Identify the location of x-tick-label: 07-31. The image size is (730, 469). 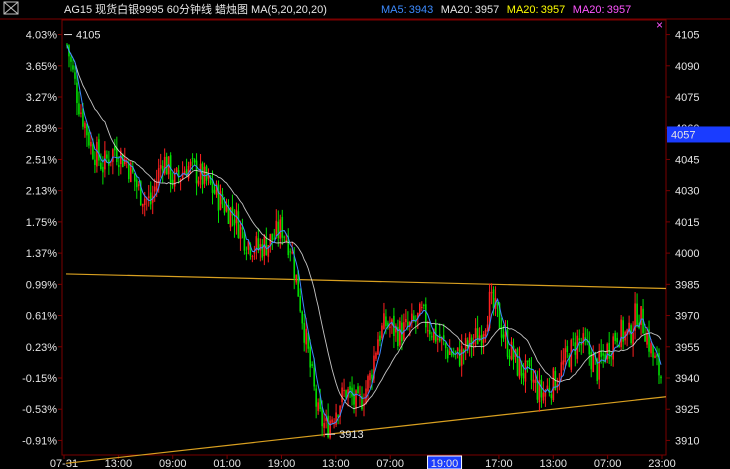
(64, 463).